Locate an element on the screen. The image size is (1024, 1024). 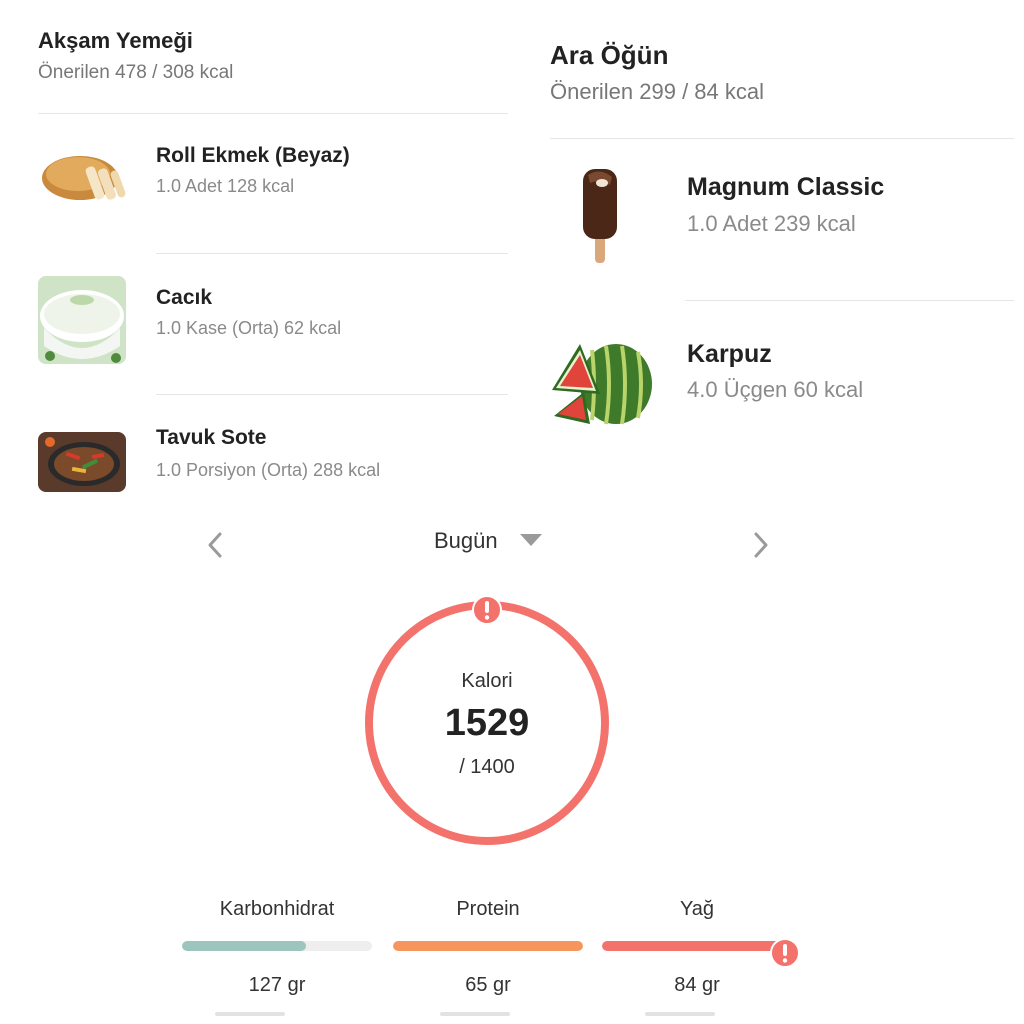
food-item-cacik: Cacık 1.0 Kase (Orta) 62 kcal is located at coordinates (273, 327).